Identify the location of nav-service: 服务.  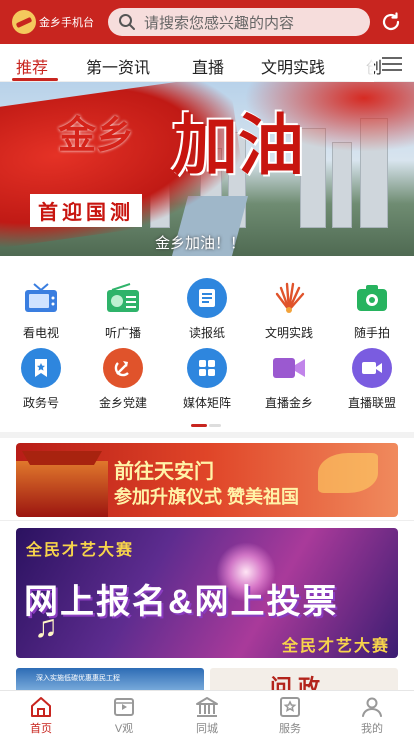
(290, 715).